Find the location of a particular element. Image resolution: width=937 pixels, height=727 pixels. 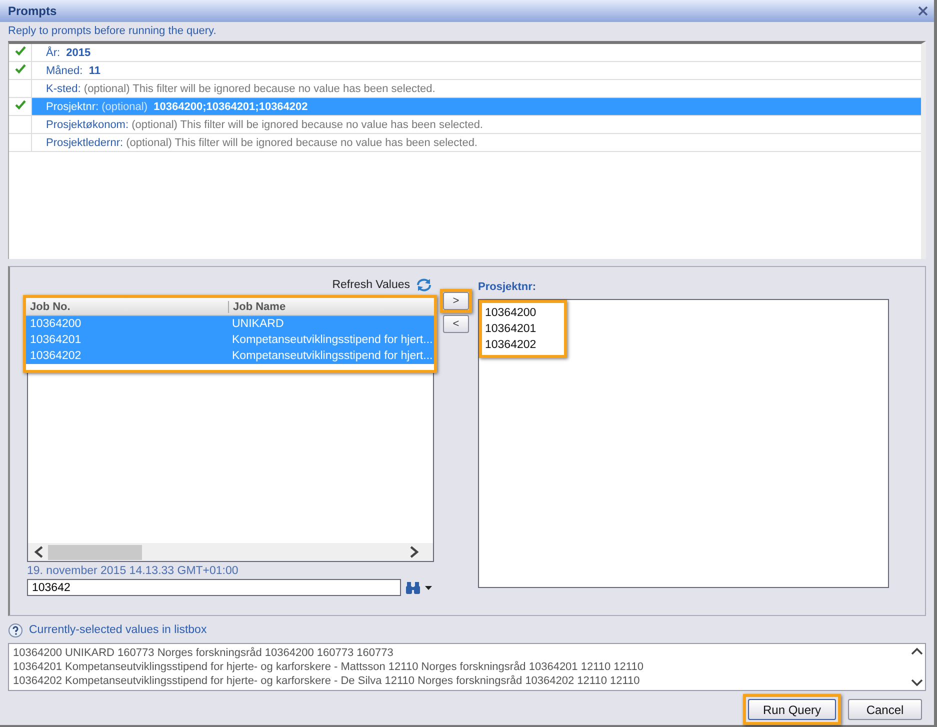

move-button: > is located at coordinates (456, 301).